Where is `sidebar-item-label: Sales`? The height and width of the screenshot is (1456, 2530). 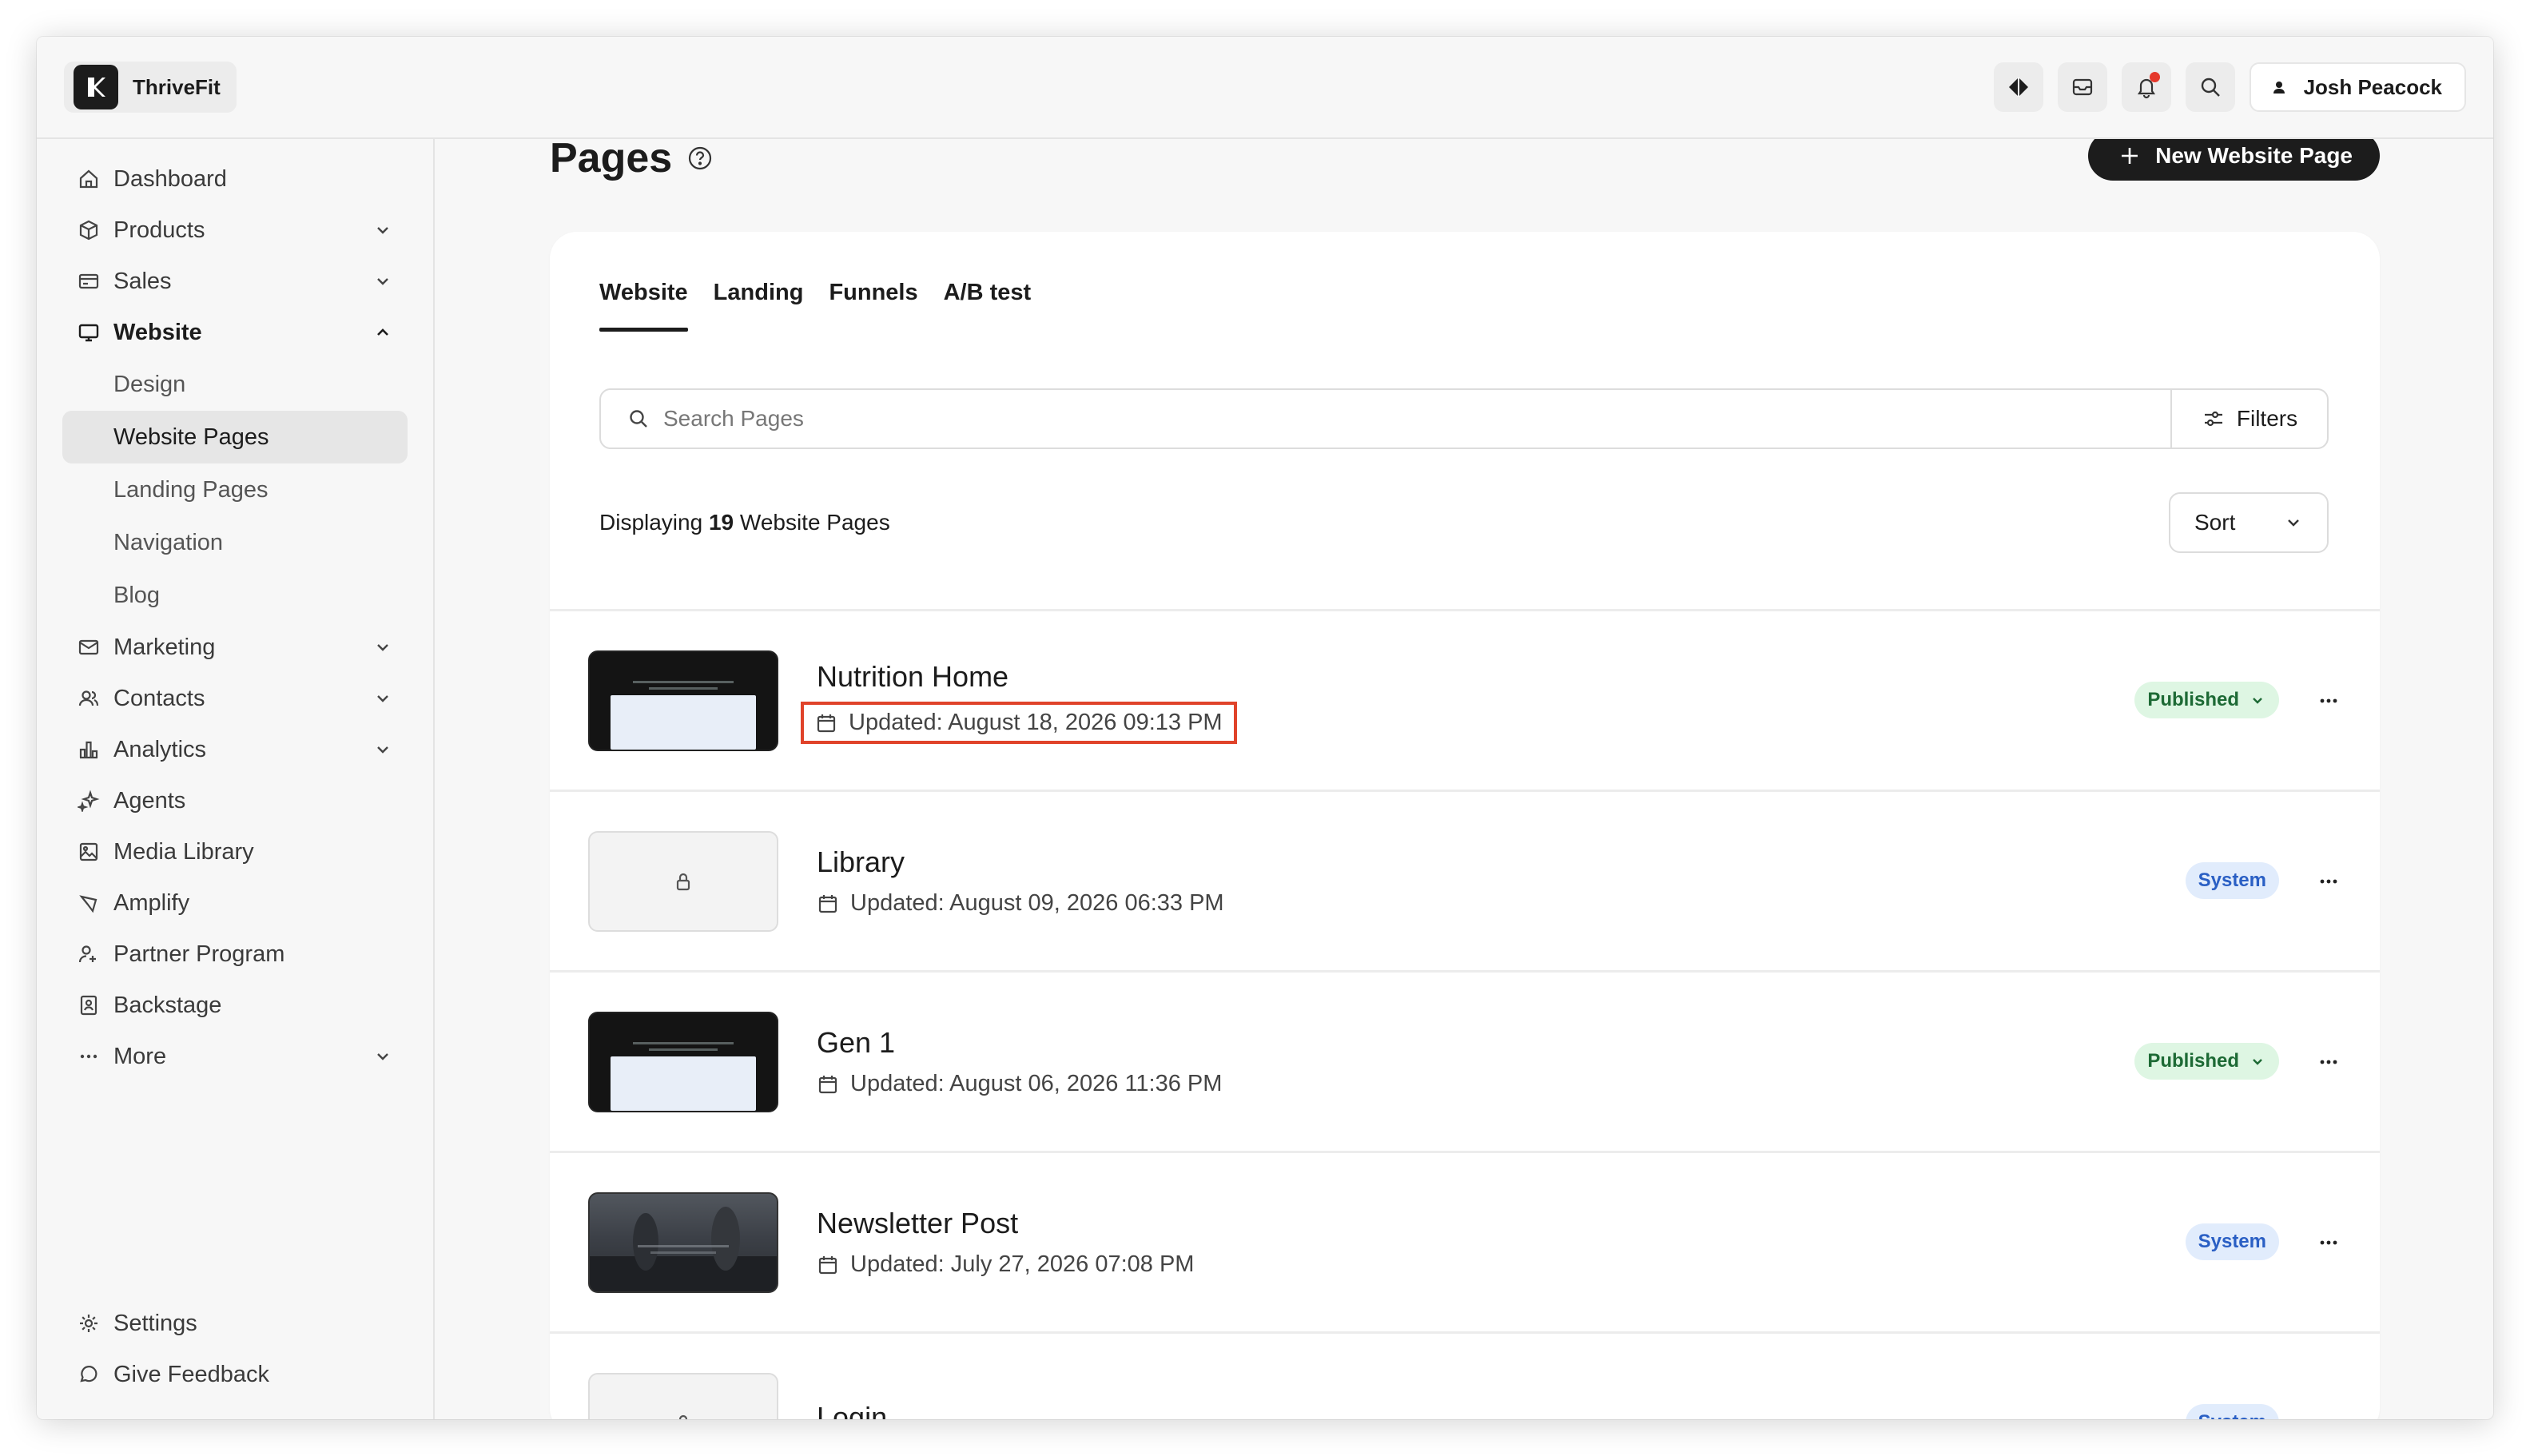 sidebar-item-label: Sales is located at coordinates (142, 281).